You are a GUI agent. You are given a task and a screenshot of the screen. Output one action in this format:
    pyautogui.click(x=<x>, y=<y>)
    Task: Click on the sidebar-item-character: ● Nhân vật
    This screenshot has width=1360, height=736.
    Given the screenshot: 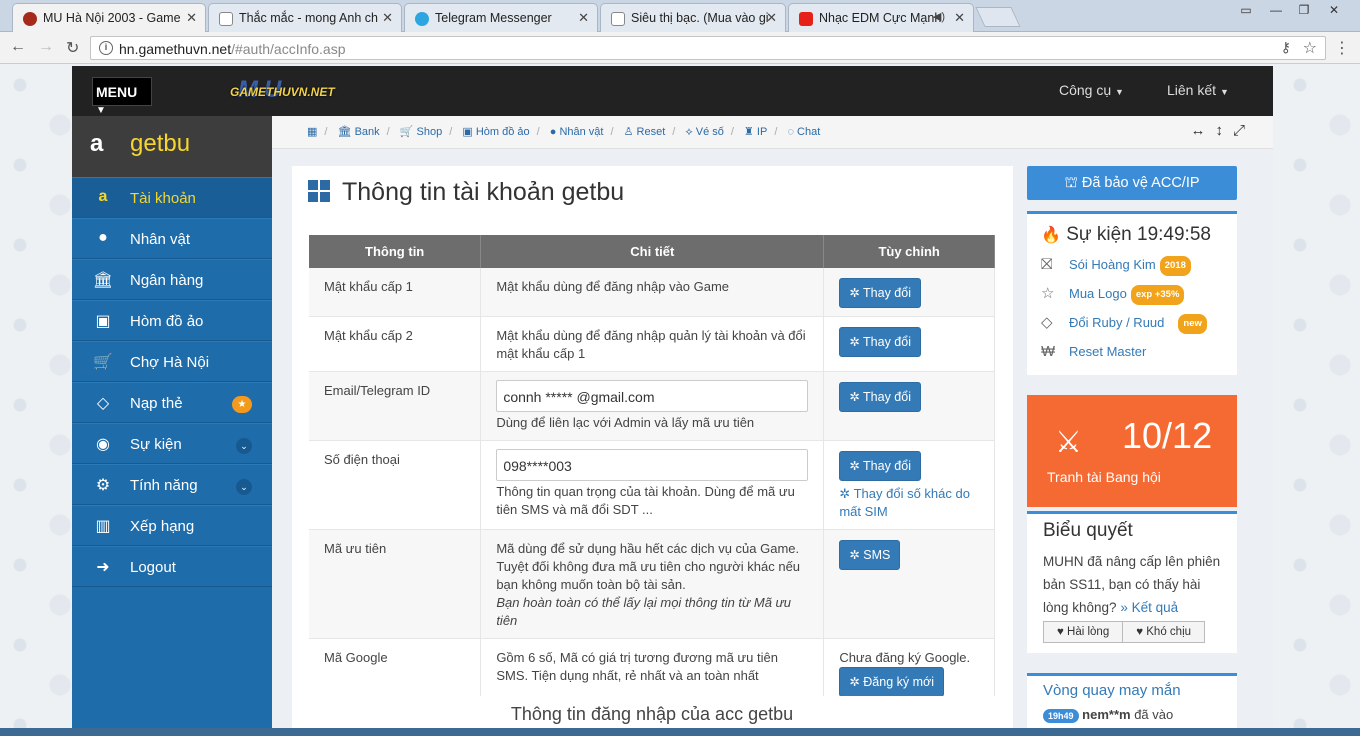 What is the action you would take?
    pyautogui.click(x=172, y=238)
    